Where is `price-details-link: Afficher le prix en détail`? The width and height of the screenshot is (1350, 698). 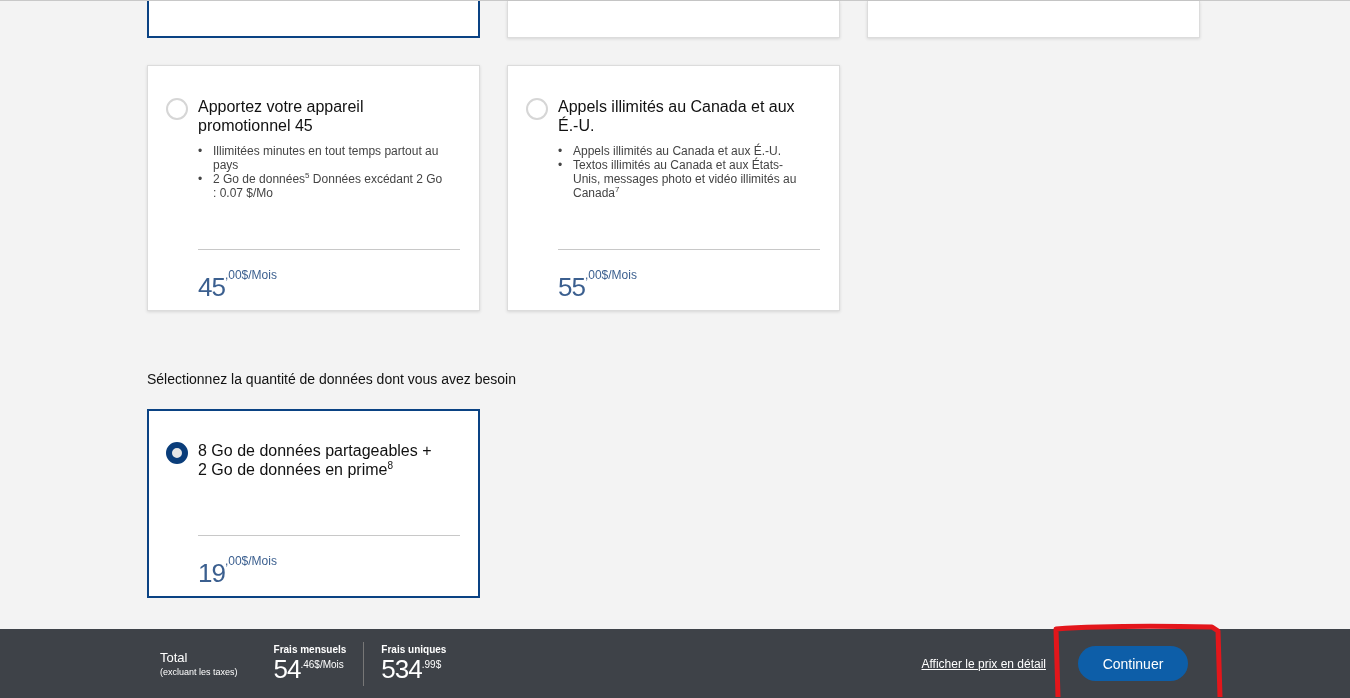
price-details-link: Afficher le prix en détail is located at coordinates (983, 663).